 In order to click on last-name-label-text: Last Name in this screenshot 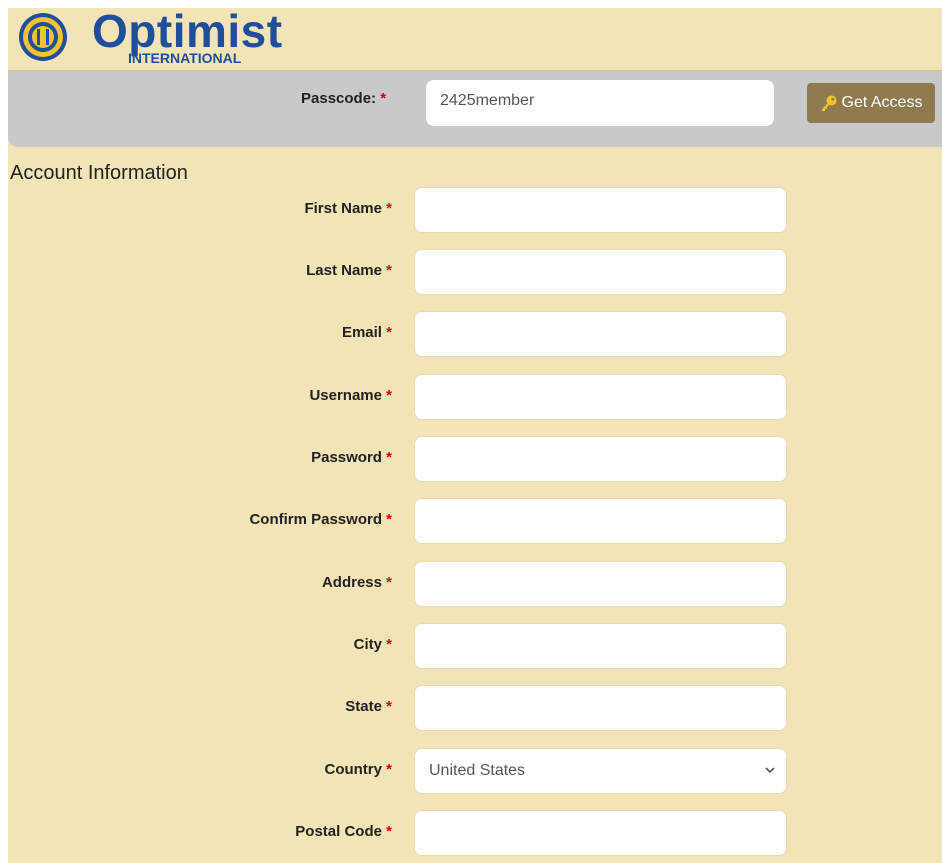, I will do `click(344, 270)`.